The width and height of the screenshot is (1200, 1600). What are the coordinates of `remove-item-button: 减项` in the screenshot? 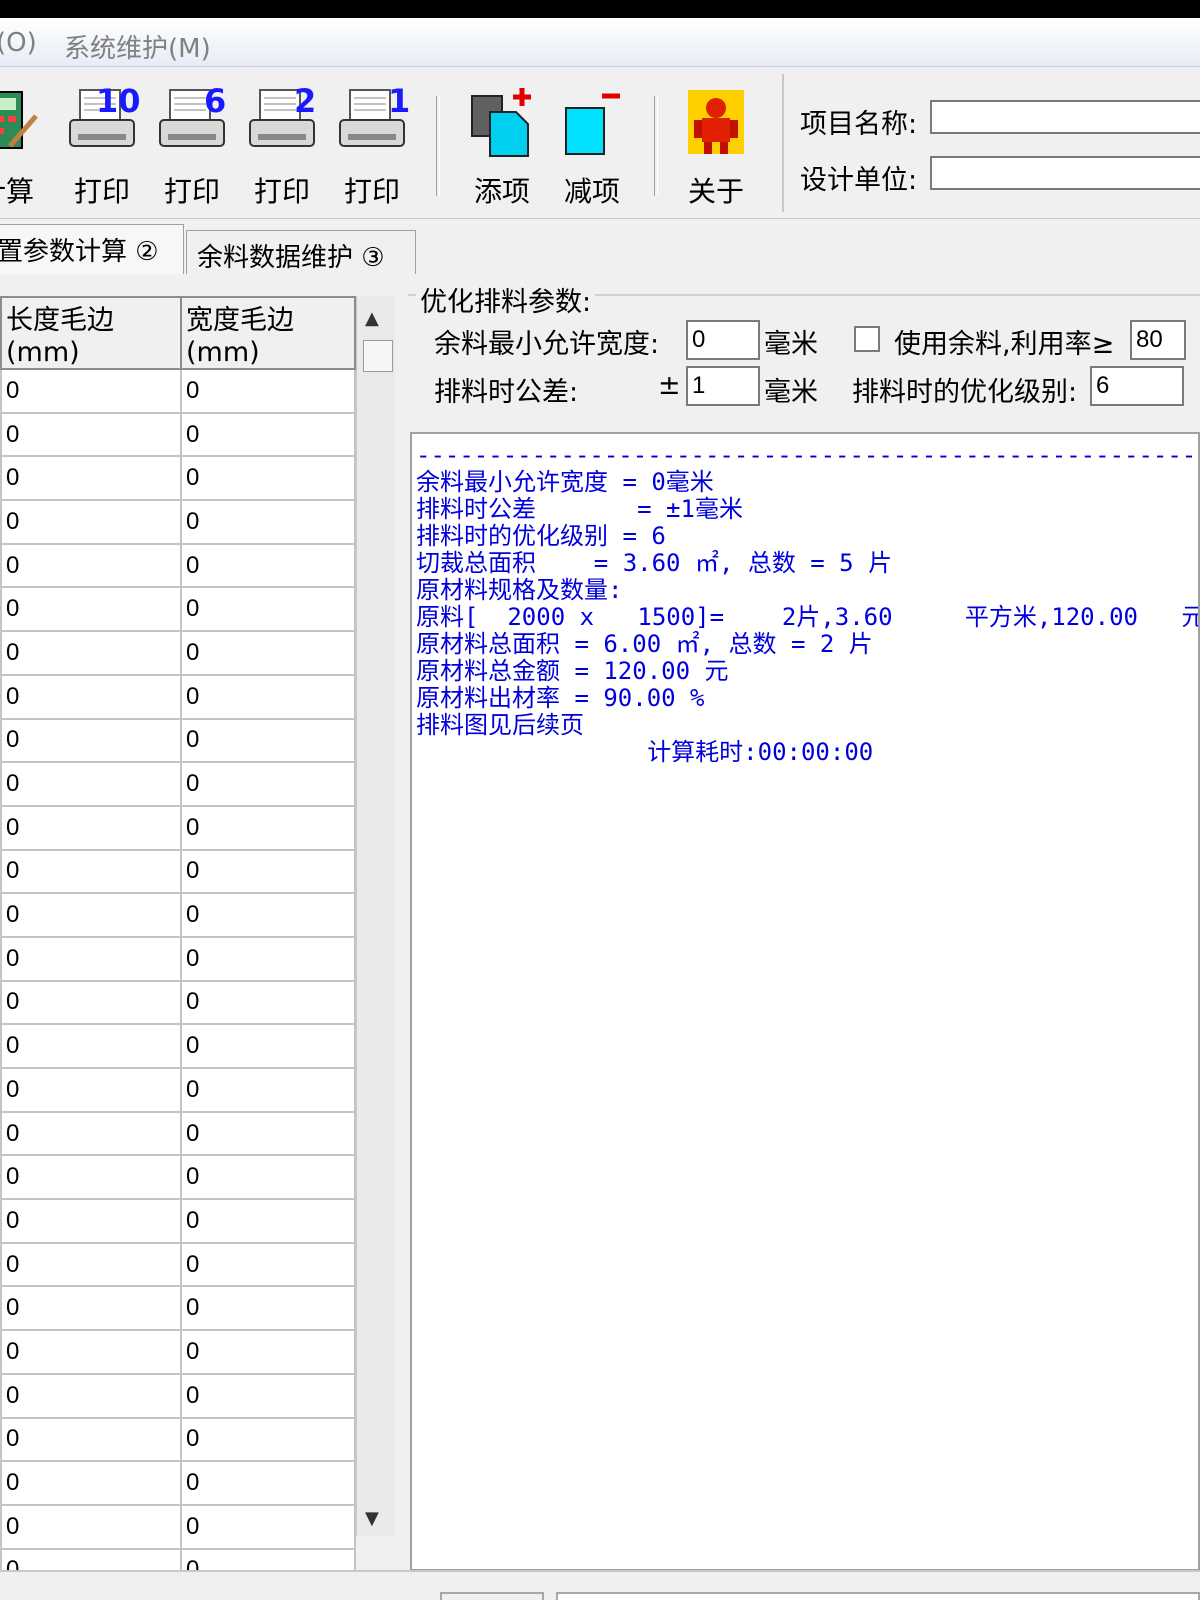 It's located at (592, 147).